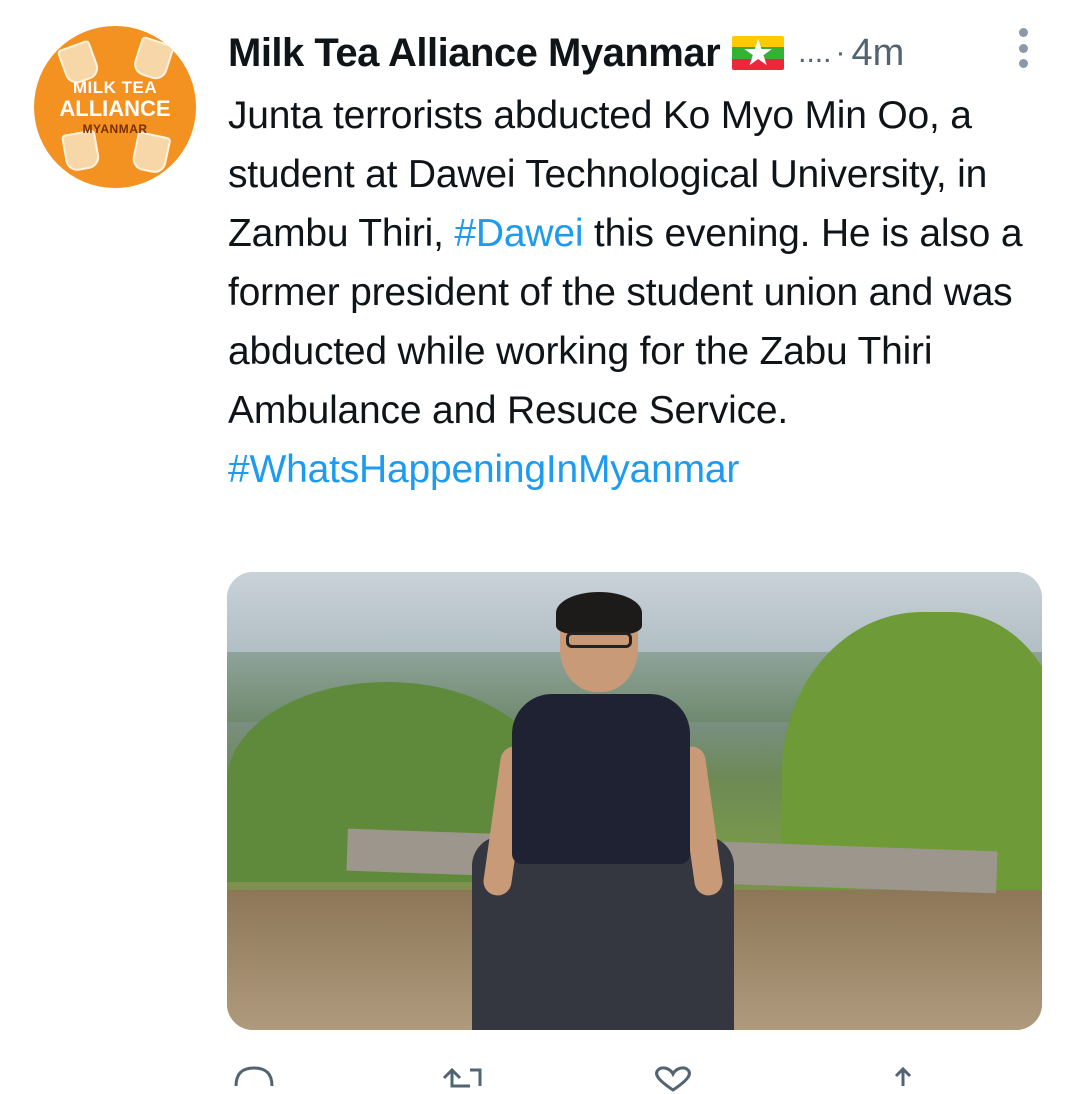  Describe the element at coordinates (474, 53) in the screenshot. I see `author-name: Milk Tea Alliance Myanmar` at that location.